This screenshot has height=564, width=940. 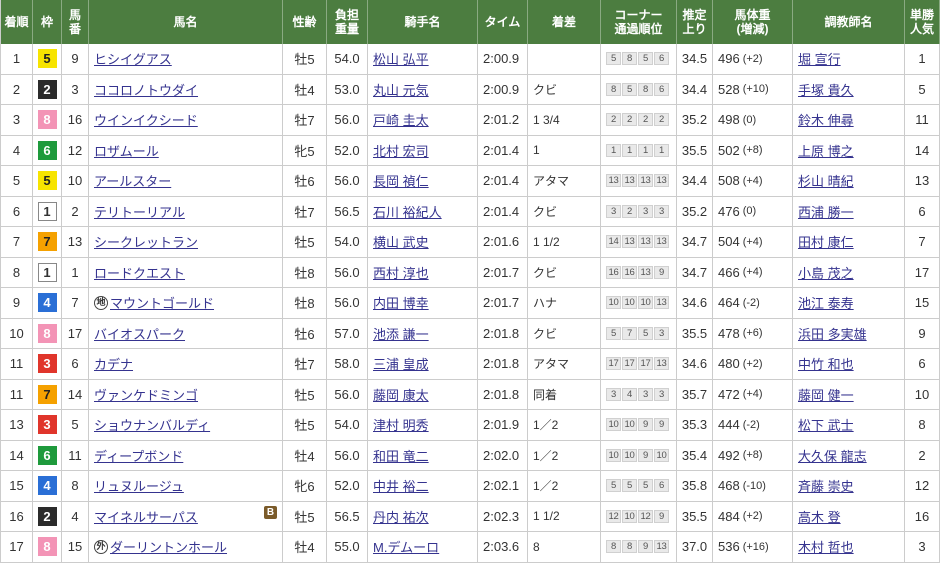 I want to click on corner-positions-cell: 1 1 1 1, so click(x=639, y=150).